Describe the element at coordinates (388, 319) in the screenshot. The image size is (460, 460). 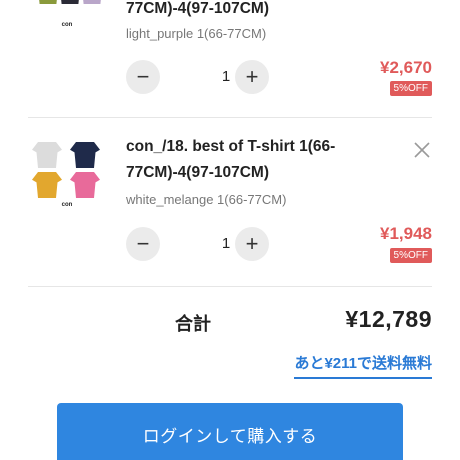
I see `total-value: ¥12,789` at that location.